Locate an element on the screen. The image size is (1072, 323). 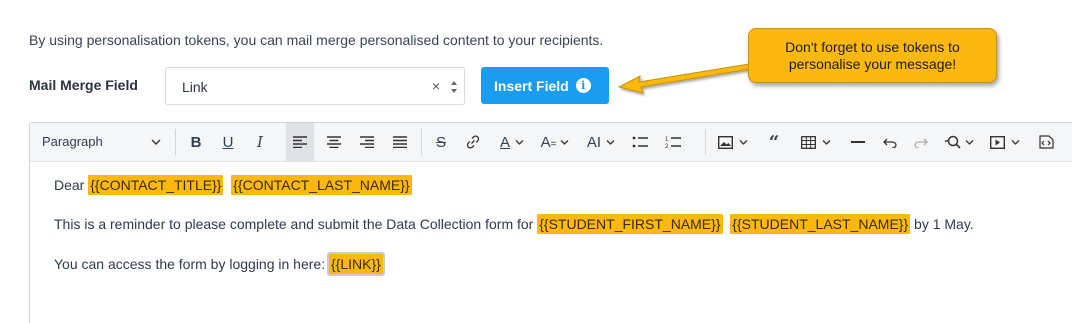
bulleted-list-icon is located at coordinates (640, 142).